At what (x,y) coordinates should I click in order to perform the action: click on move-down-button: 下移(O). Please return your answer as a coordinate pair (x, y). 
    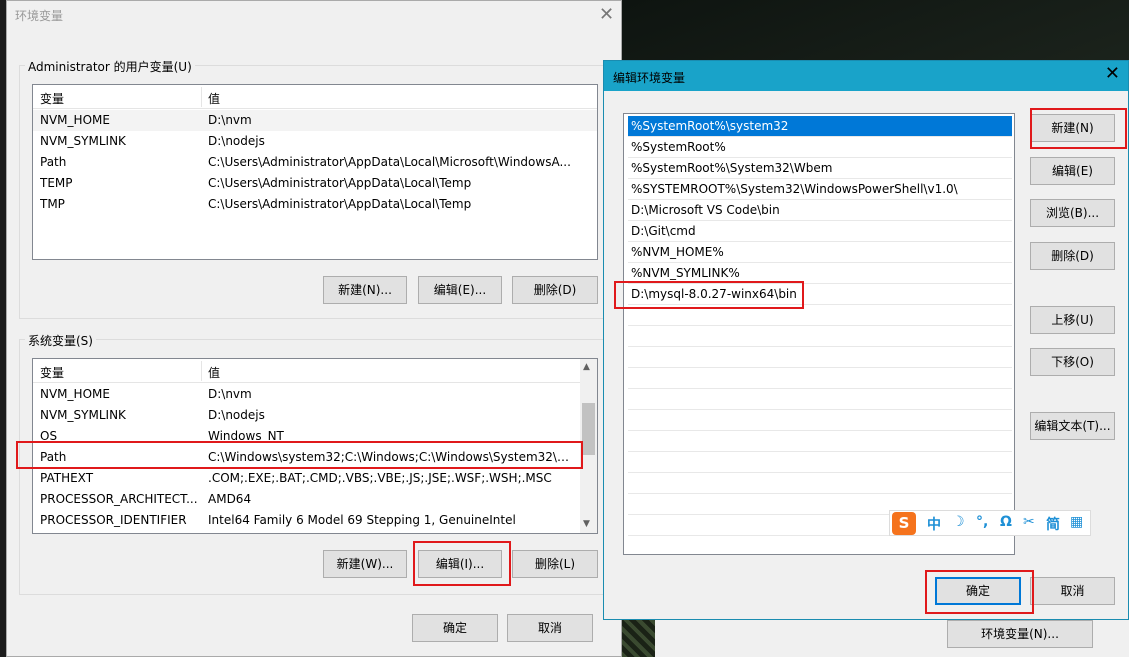
    Looking at the image, I should click on (1072, 362).